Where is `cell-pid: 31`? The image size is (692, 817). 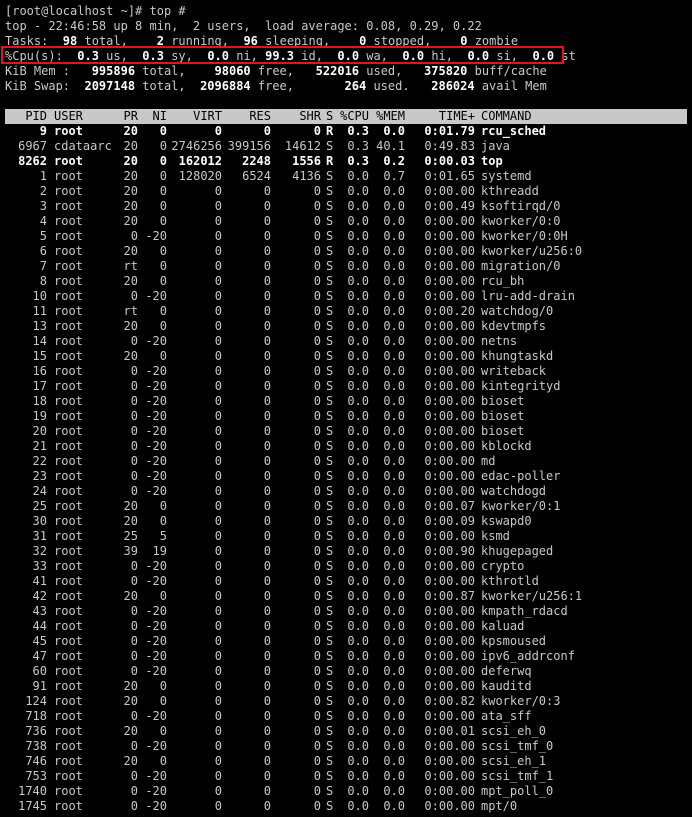
cell-pid: 31 is located at coordinates (39, 536).